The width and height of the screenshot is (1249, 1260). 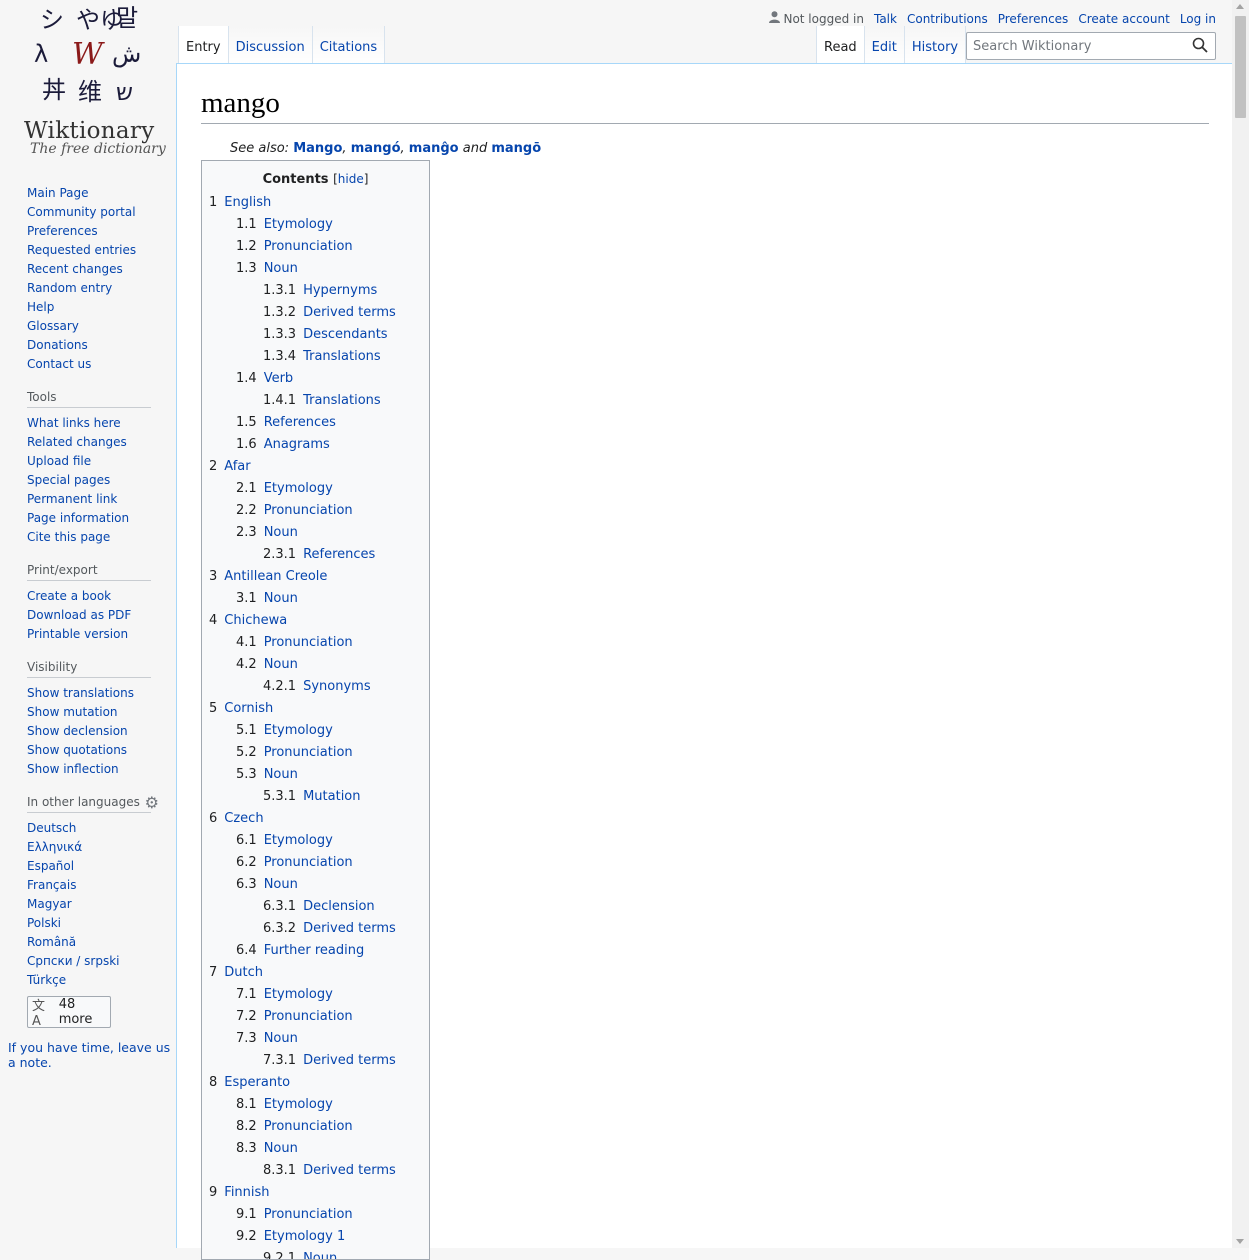 What do you see at coordinates (315, 687) in the screenshot?
I see `toc-entry: 4.2.1 Synonyms` at bounding box center [315, 687].